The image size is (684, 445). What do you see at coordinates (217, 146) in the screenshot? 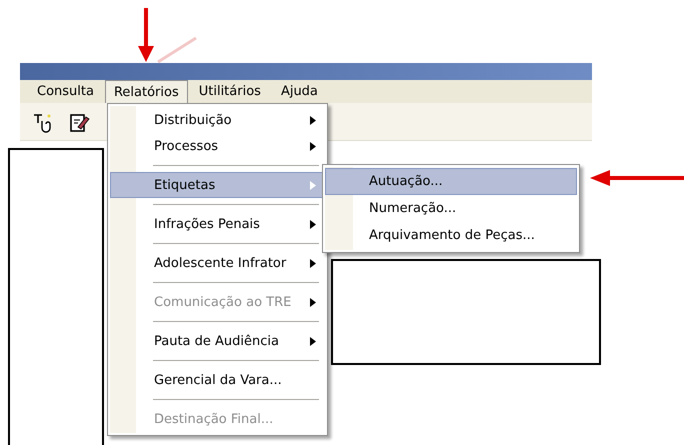
I see `menu-item: Processos` at bounding box center [217, 146].